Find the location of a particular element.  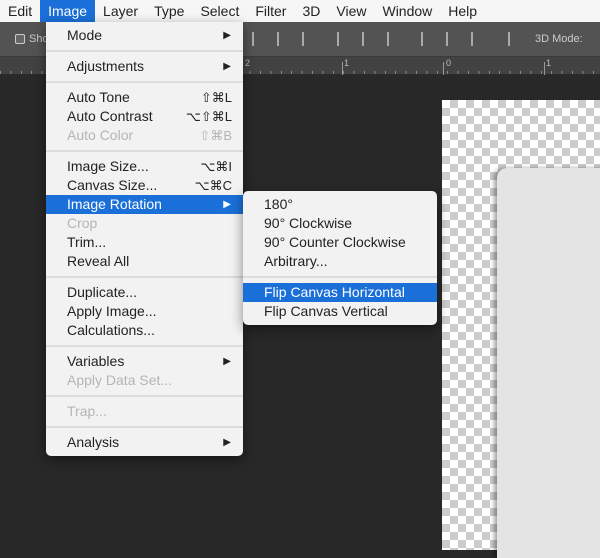

3d-mode-label: 3D Mode: is located at coordinates (559, 39).